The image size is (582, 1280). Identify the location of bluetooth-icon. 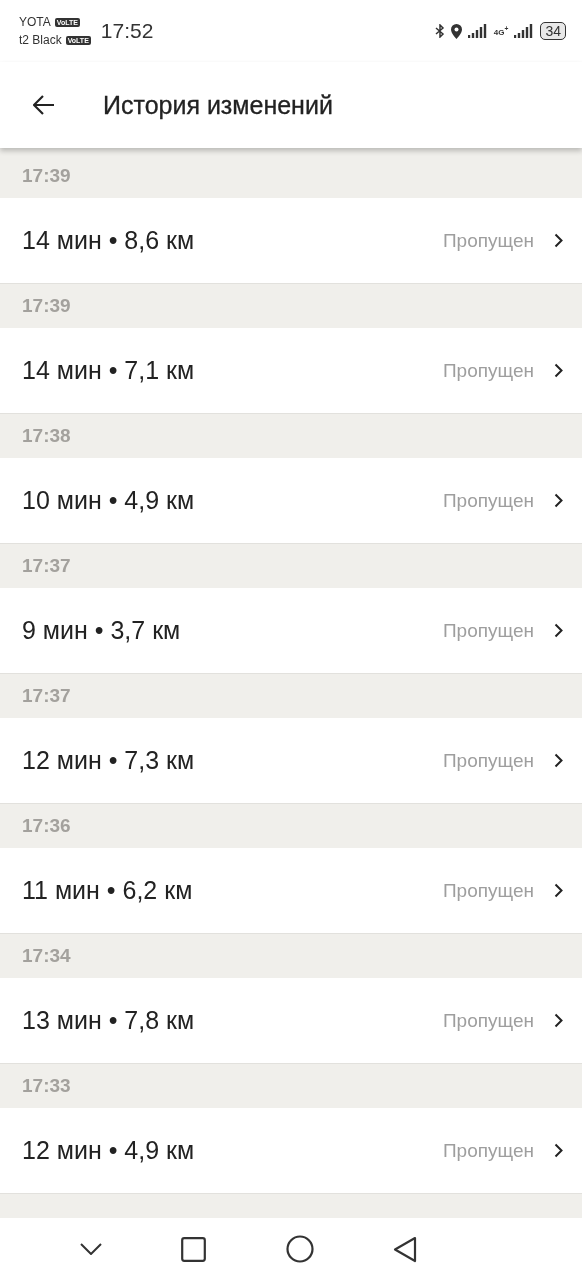
(439, 31).